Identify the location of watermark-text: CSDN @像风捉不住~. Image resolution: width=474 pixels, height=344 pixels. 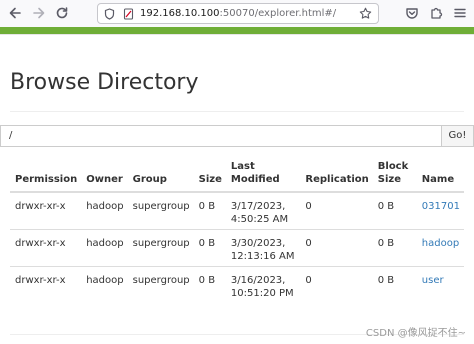
(415, 333).